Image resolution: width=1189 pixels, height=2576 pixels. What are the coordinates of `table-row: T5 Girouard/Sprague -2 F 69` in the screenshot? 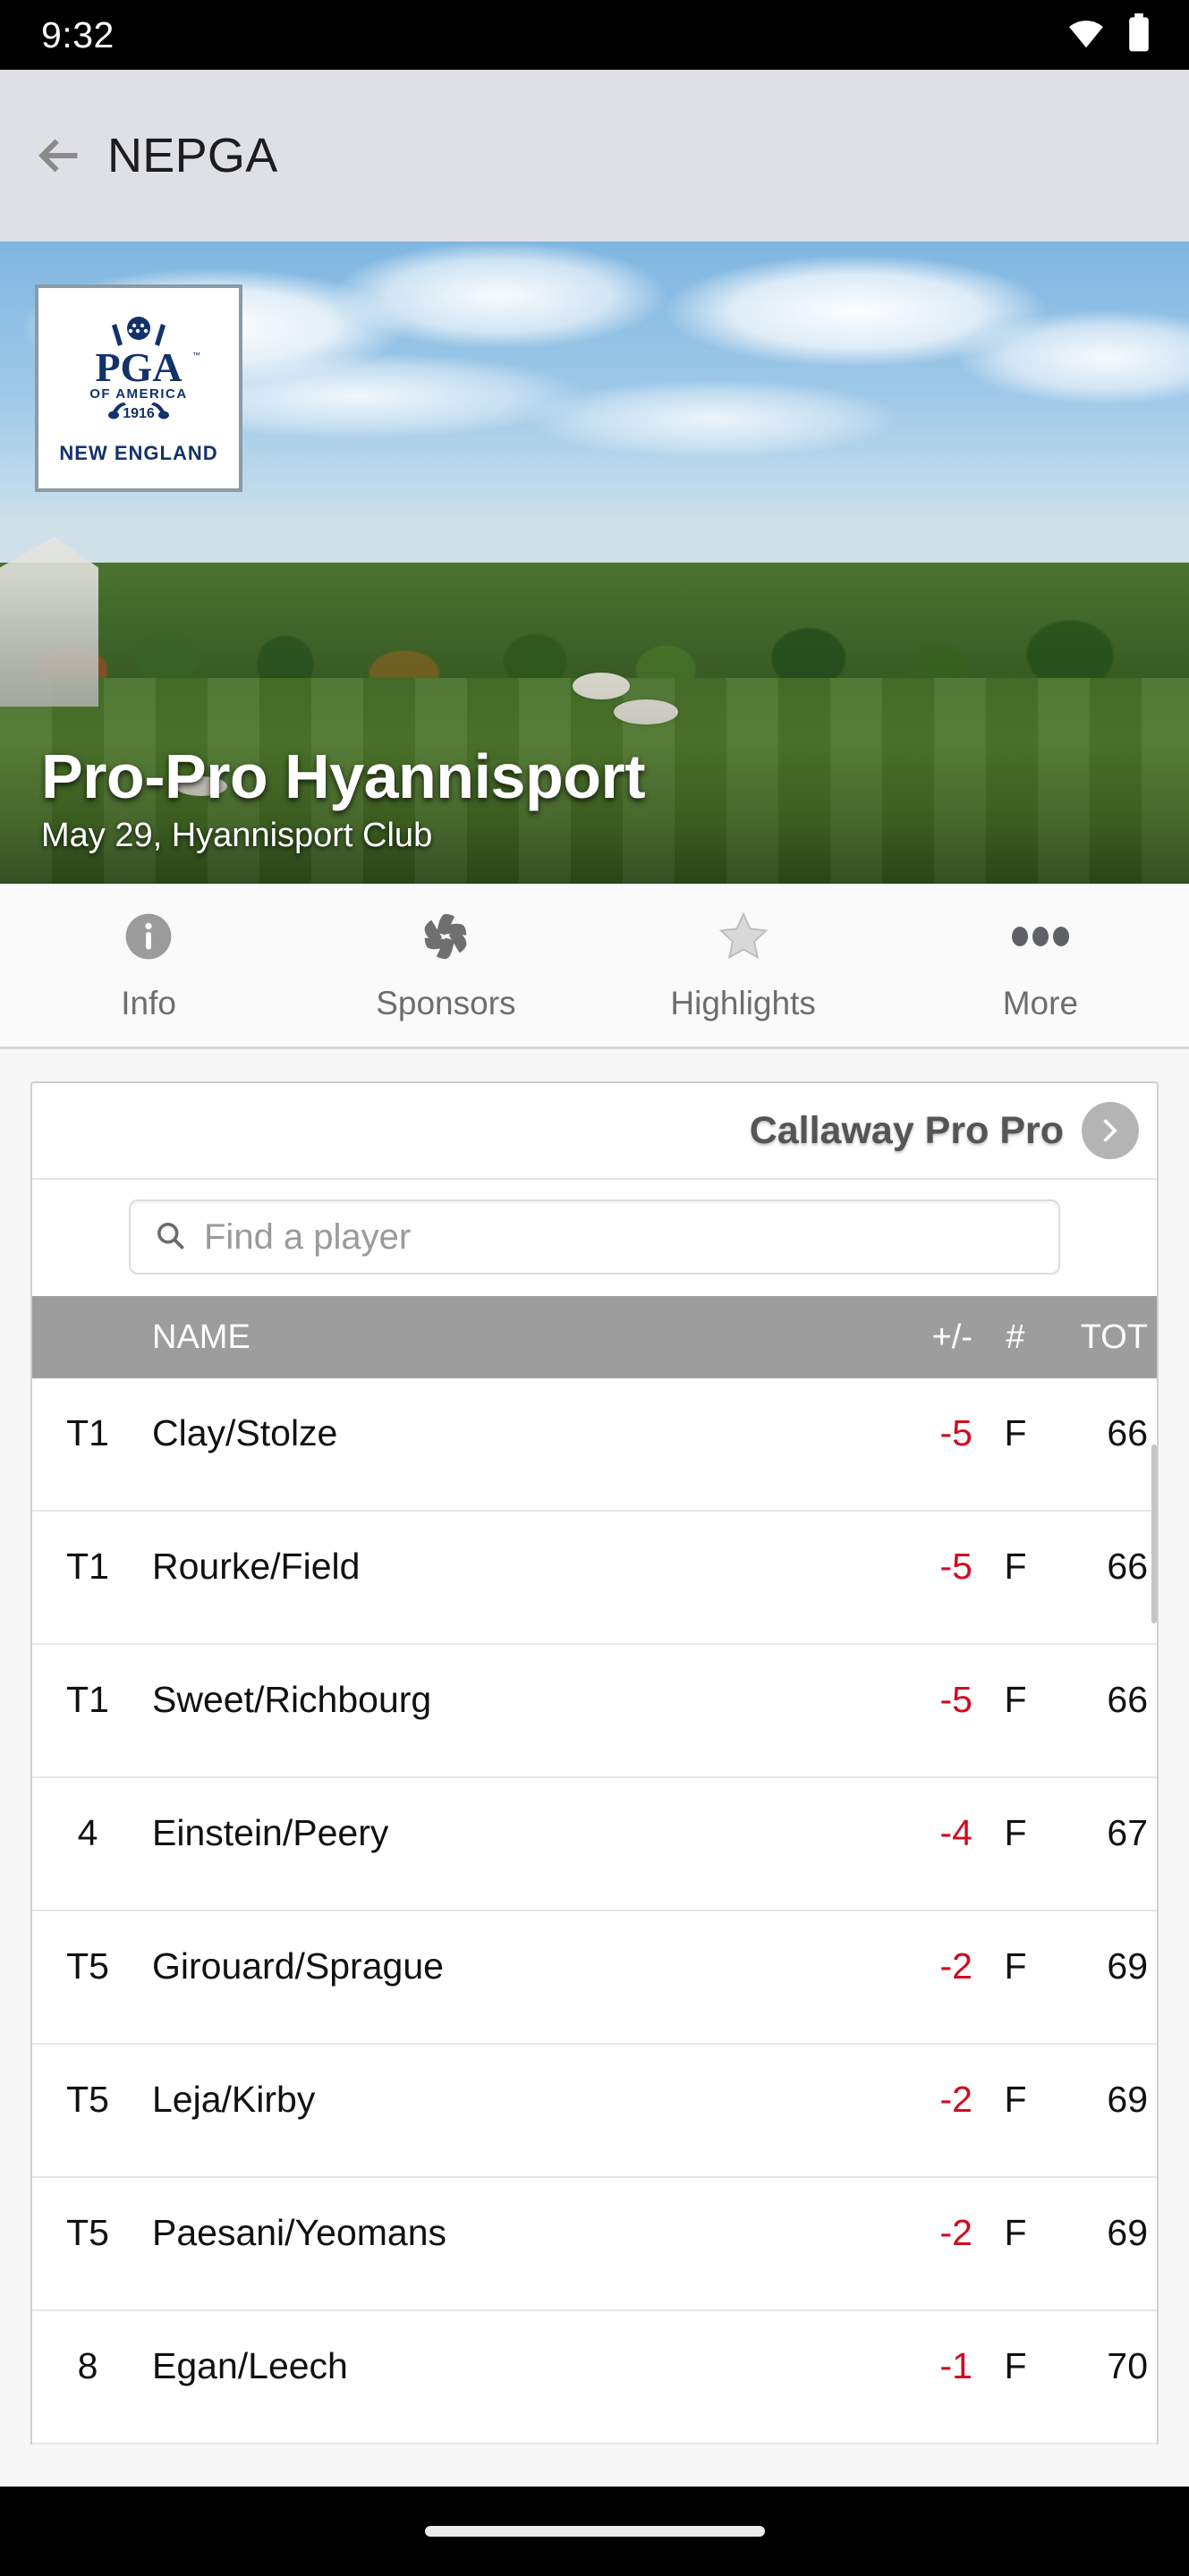 It's located at (594, 1978).